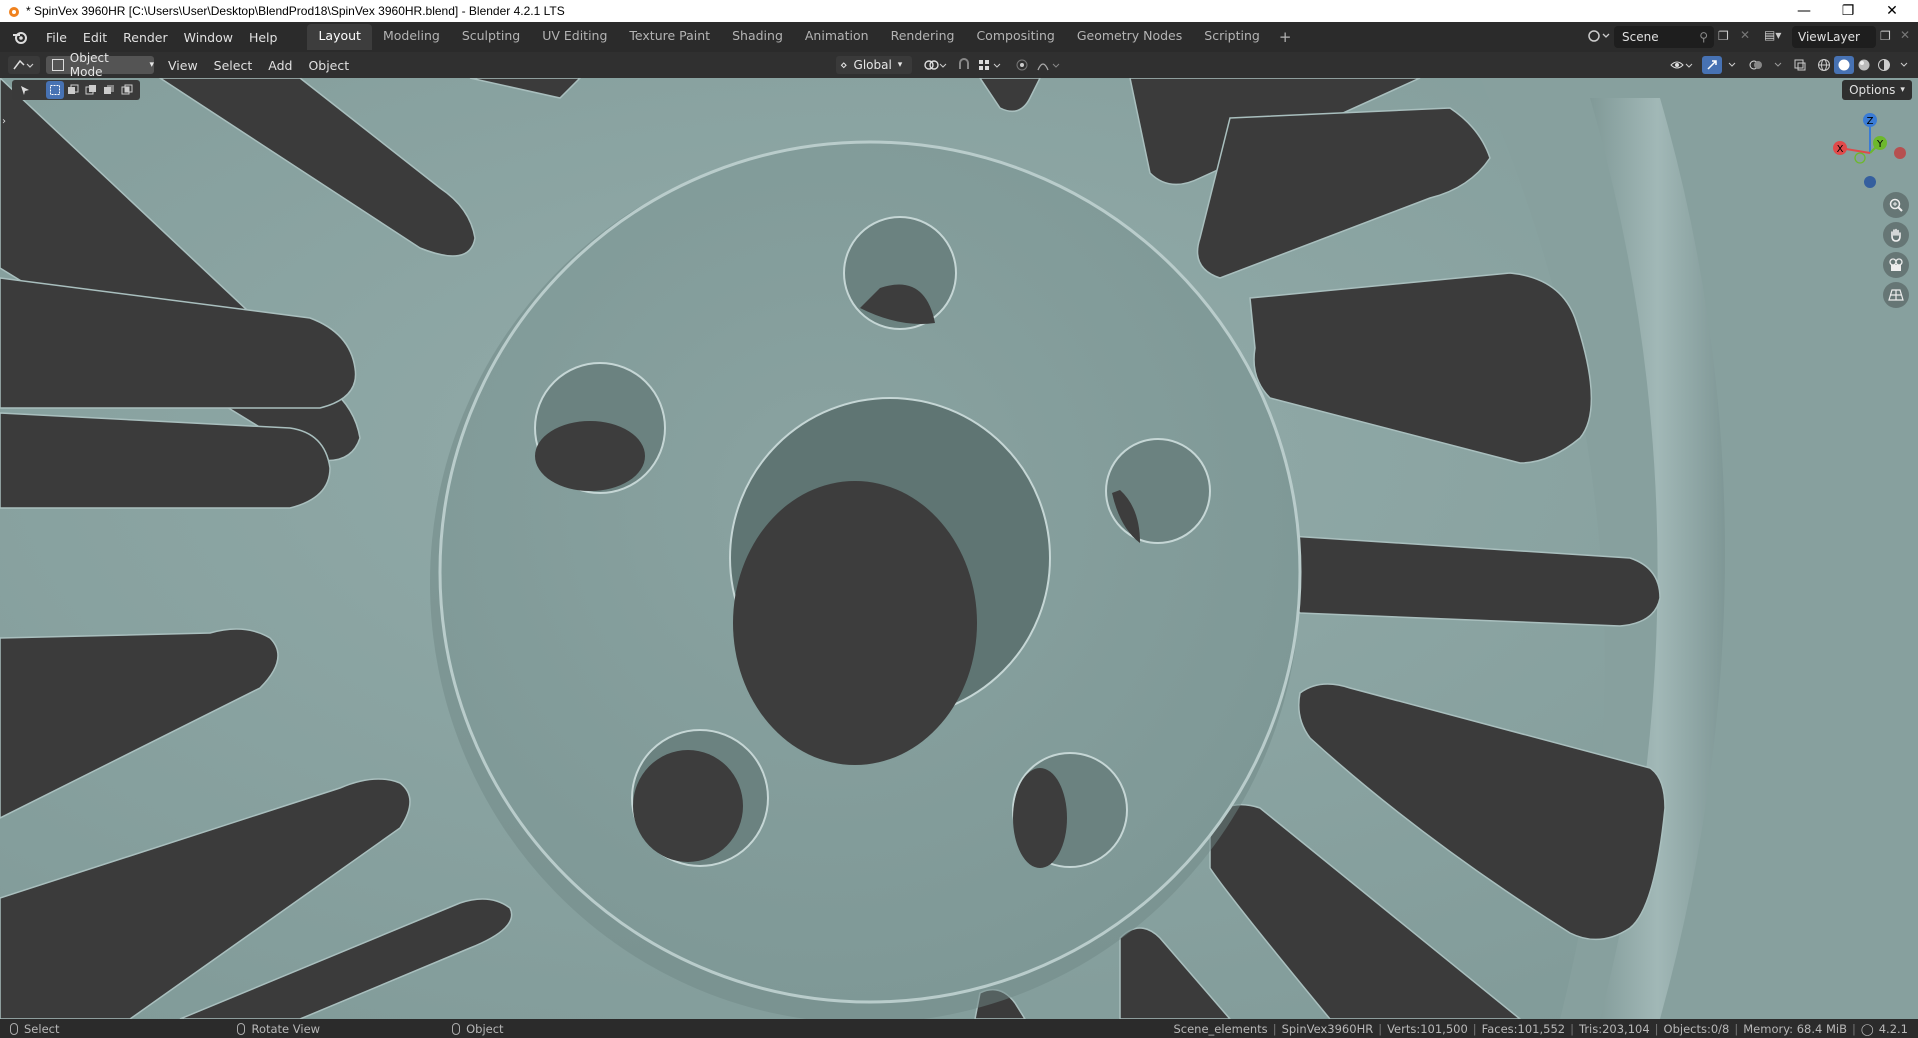 The height and width of the screenshot is (1038, 1918). Describe the element at coordinates (20, 37) in the screenshot. I see `blender-logo-icon` at that location.